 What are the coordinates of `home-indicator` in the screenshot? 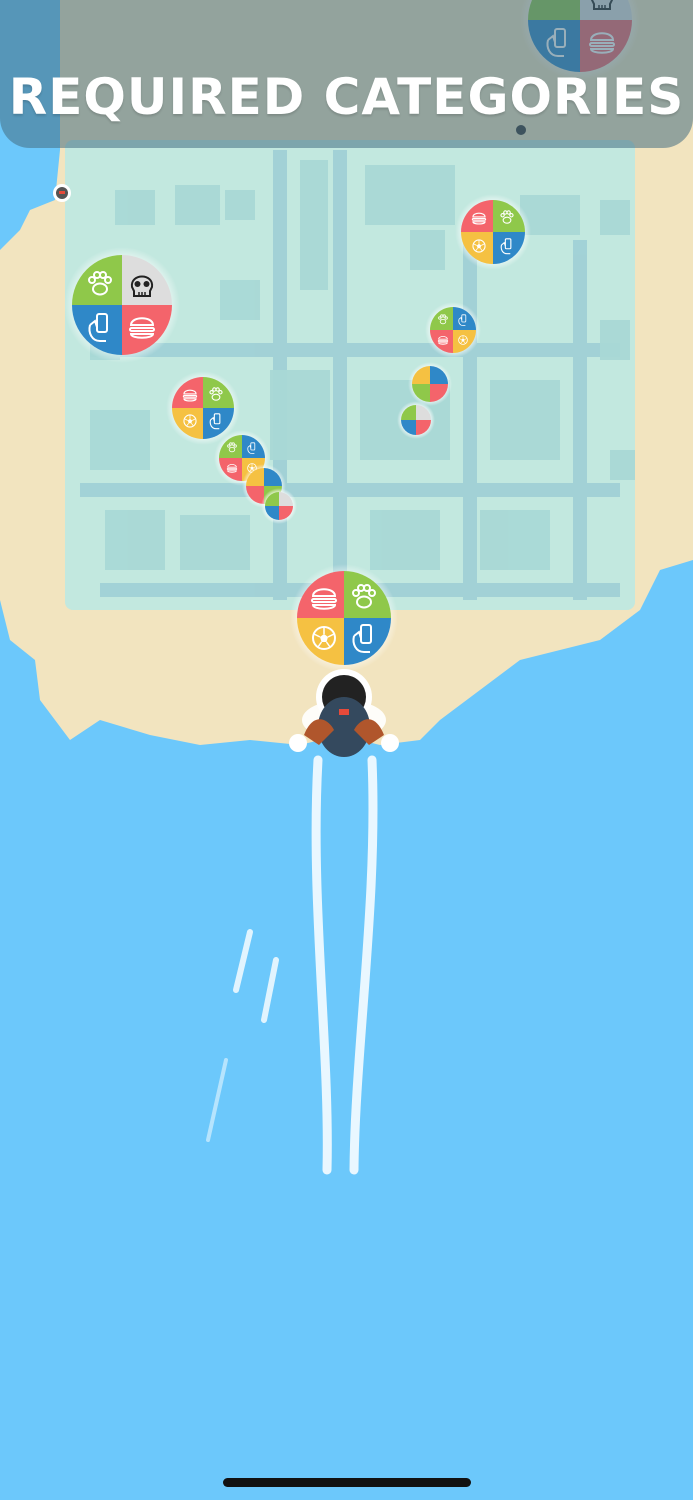 It's located at (347, 1482).